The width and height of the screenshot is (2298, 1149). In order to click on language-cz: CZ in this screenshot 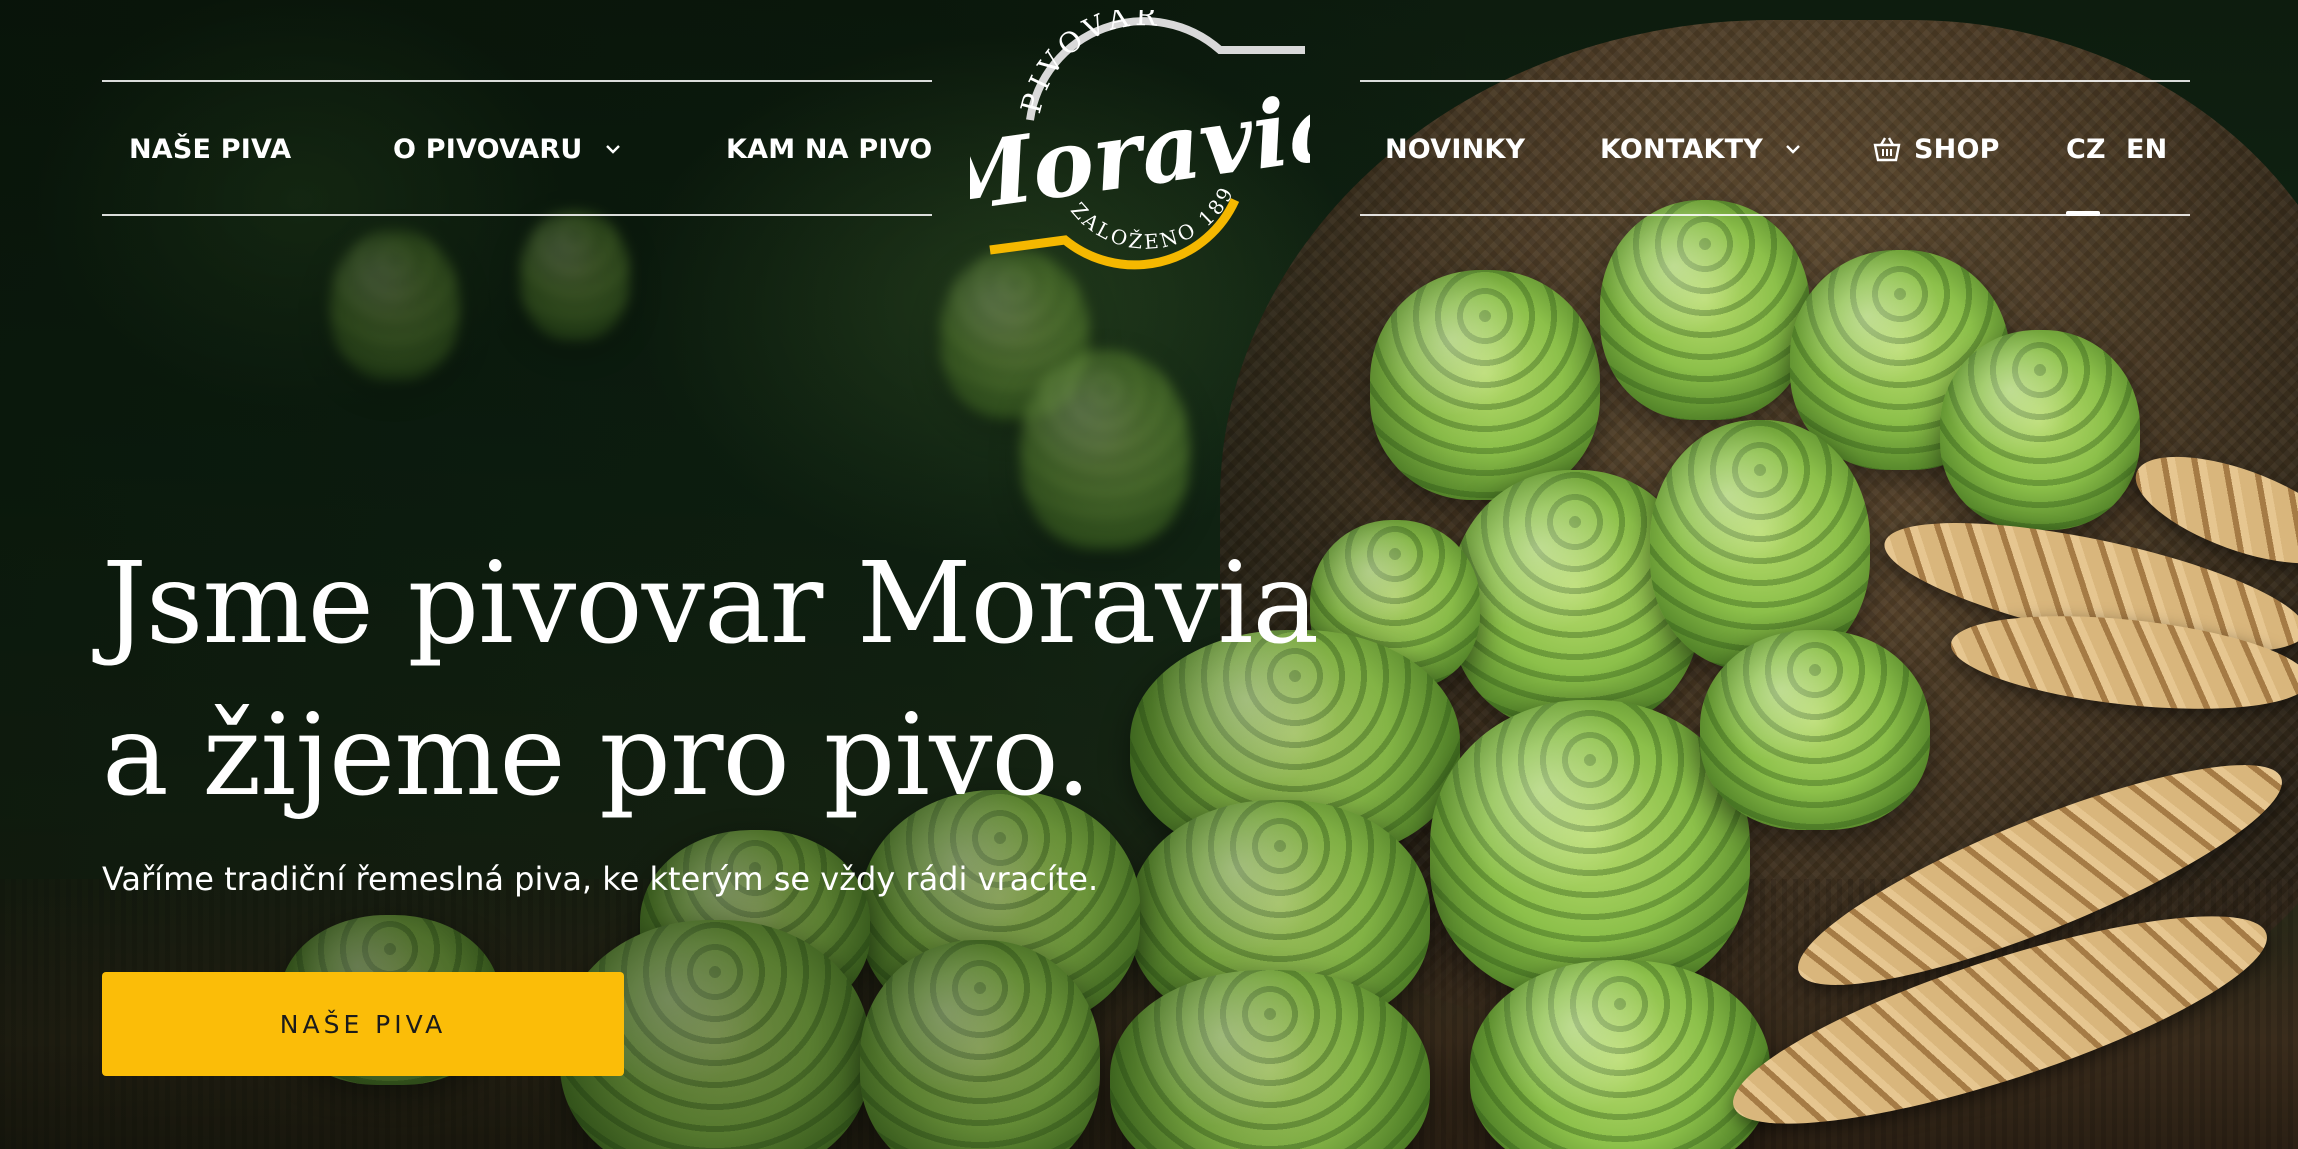, I will do `click(2086, 149)`.